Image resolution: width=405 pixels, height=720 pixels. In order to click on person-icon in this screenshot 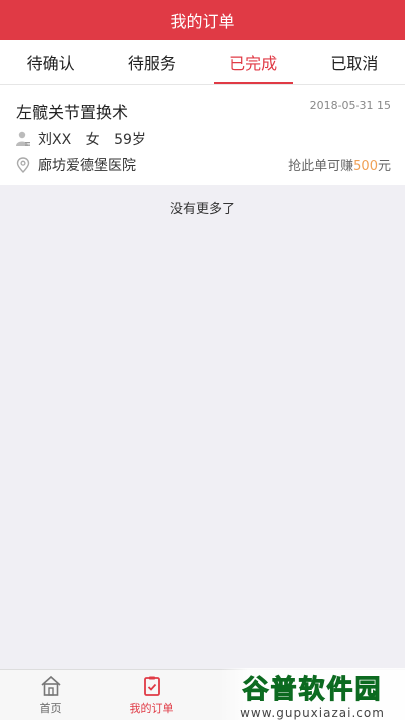, I will do `click(23, 139)`.